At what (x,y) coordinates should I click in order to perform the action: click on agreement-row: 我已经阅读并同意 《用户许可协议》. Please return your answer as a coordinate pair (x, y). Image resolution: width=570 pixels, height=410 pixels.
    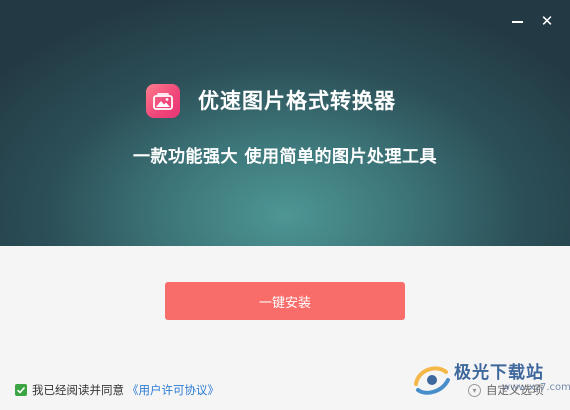
    Looking at the image, I should click on (117, 390).